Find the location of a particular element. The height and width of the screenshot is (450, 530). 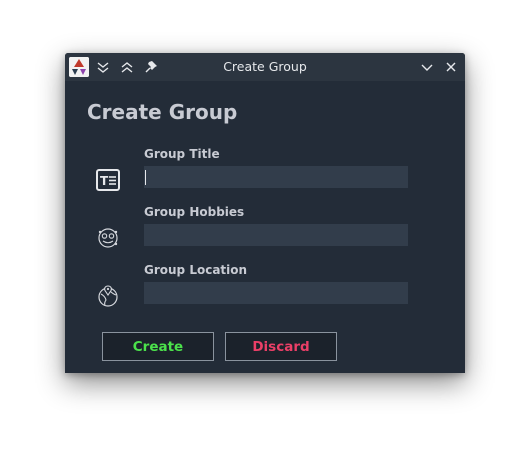

location-icon is located at coordinates (108, 296).